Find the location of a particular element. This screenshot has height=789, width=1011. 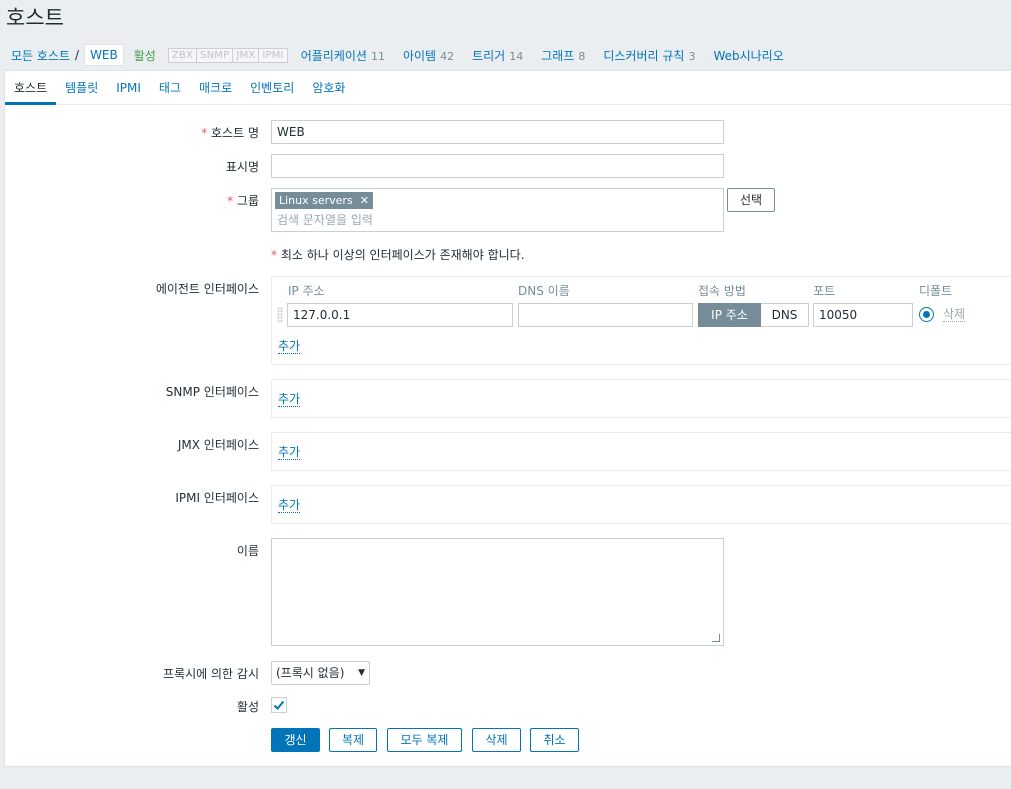

proxy-select: (프록시 없음) ▼ is located at coordinates (320, 673).